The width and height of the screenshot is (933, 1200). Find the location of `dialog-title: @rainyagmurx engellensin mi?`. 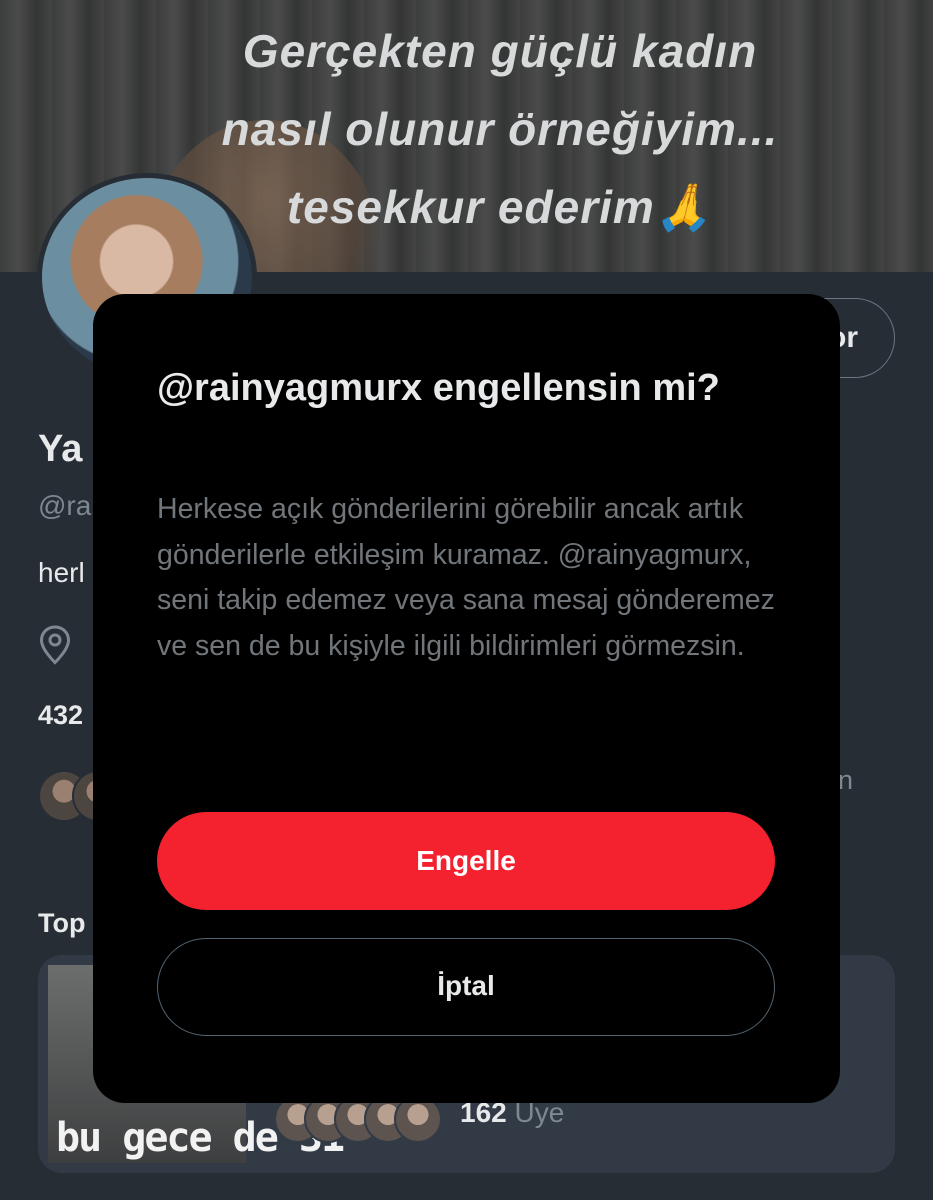

dialog-title: @rainyagmurx engellensin mi? is located at coordinates (438, 388).